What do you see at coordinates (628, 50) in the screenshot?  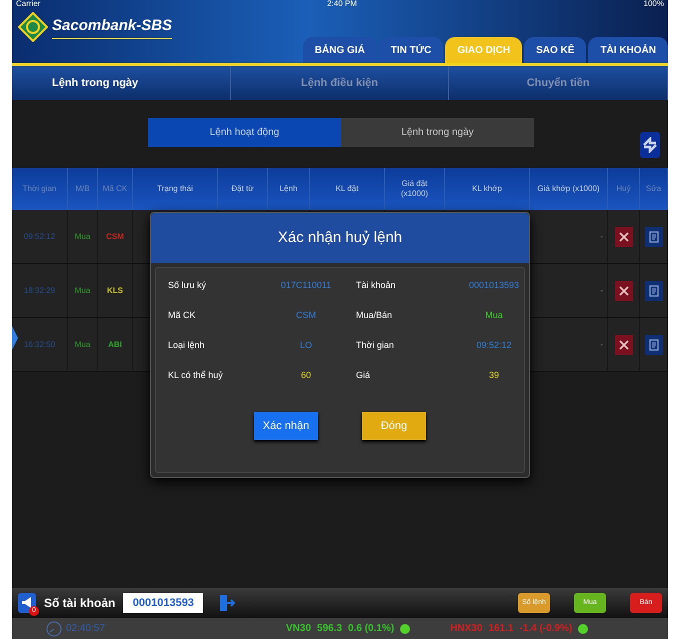 I see `nav-tab: TÀI KHOẢN` at bounding box center [628, 50].